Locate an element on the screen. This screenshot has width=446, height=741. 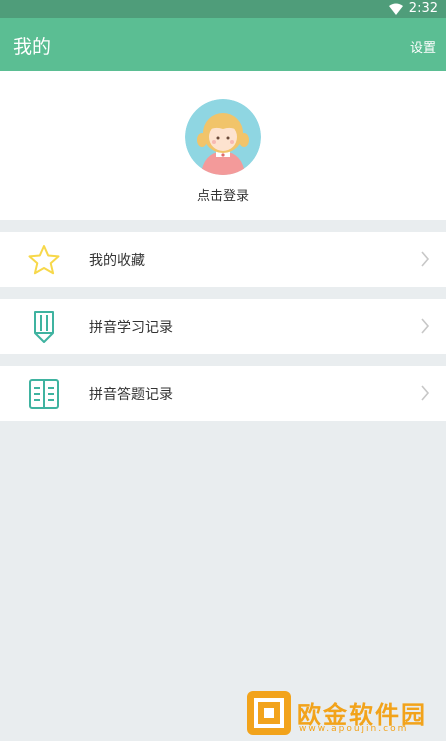
list-document-icon is located at coordinates (44, 394).